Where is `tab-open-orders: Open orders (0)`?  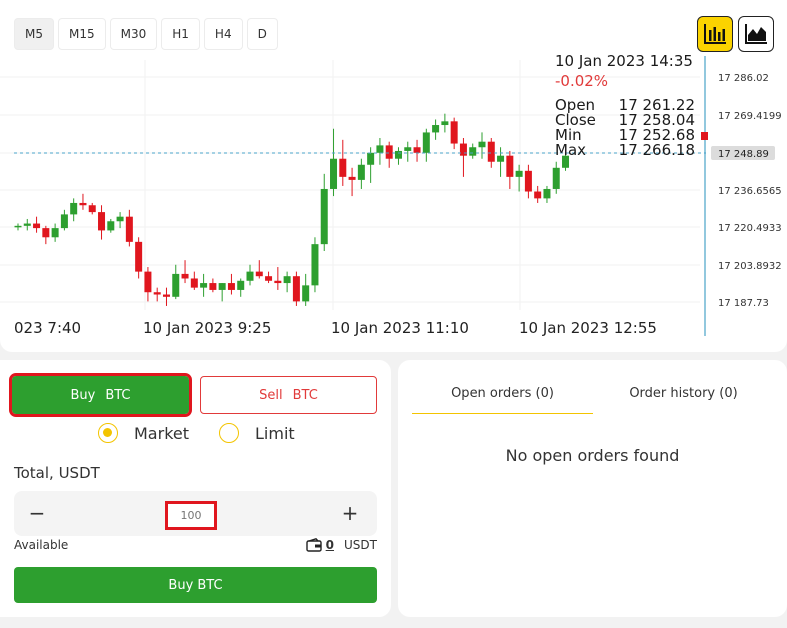 tab-open-orders: Open orders (0) is located at coordinates (502, 398).